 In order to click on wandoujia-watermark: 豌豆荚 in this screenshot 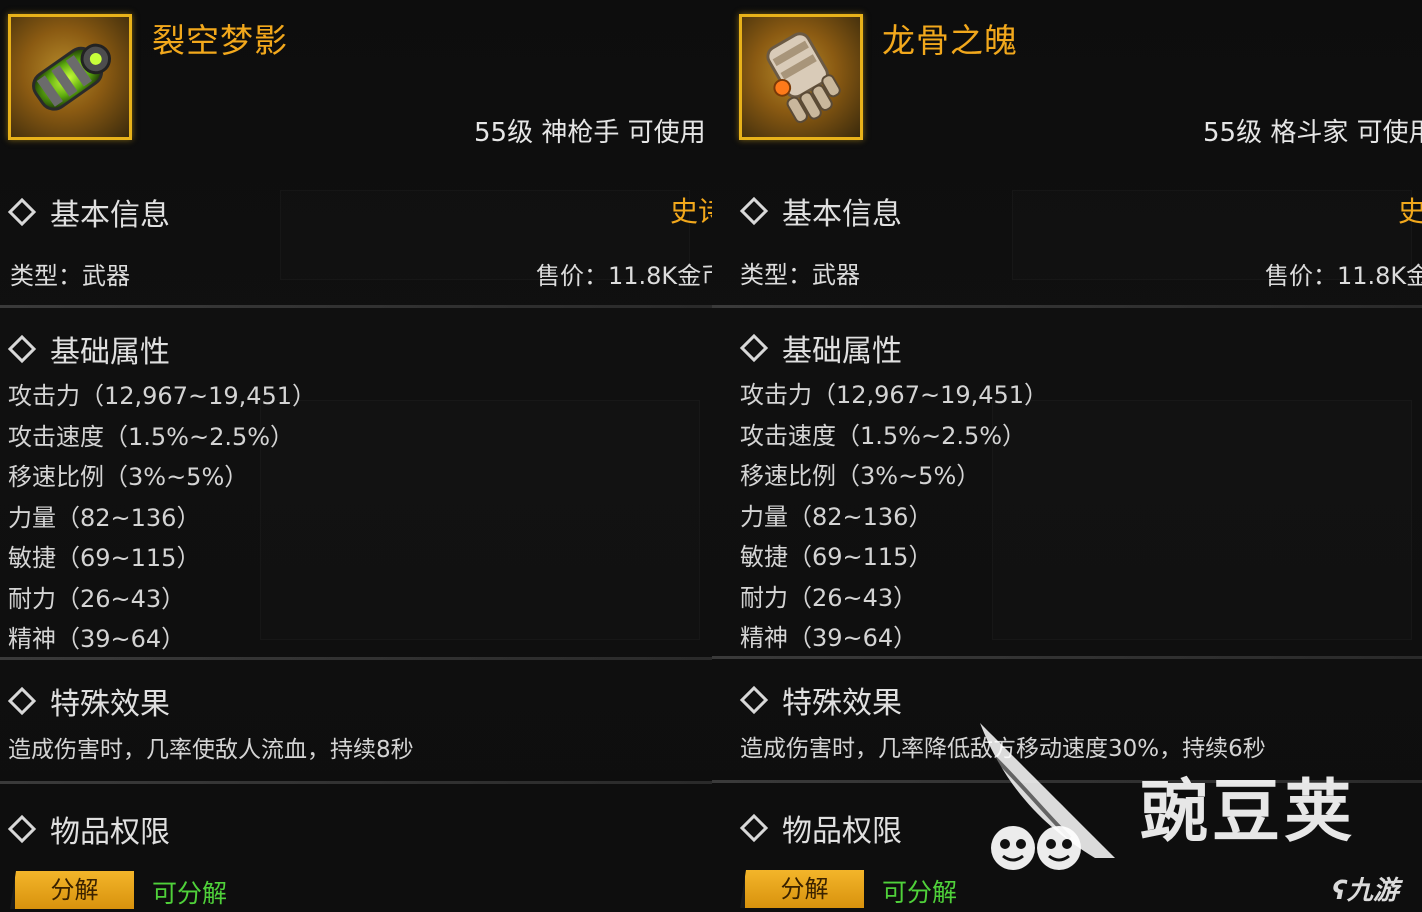, I will do `click(1248, 812)`.